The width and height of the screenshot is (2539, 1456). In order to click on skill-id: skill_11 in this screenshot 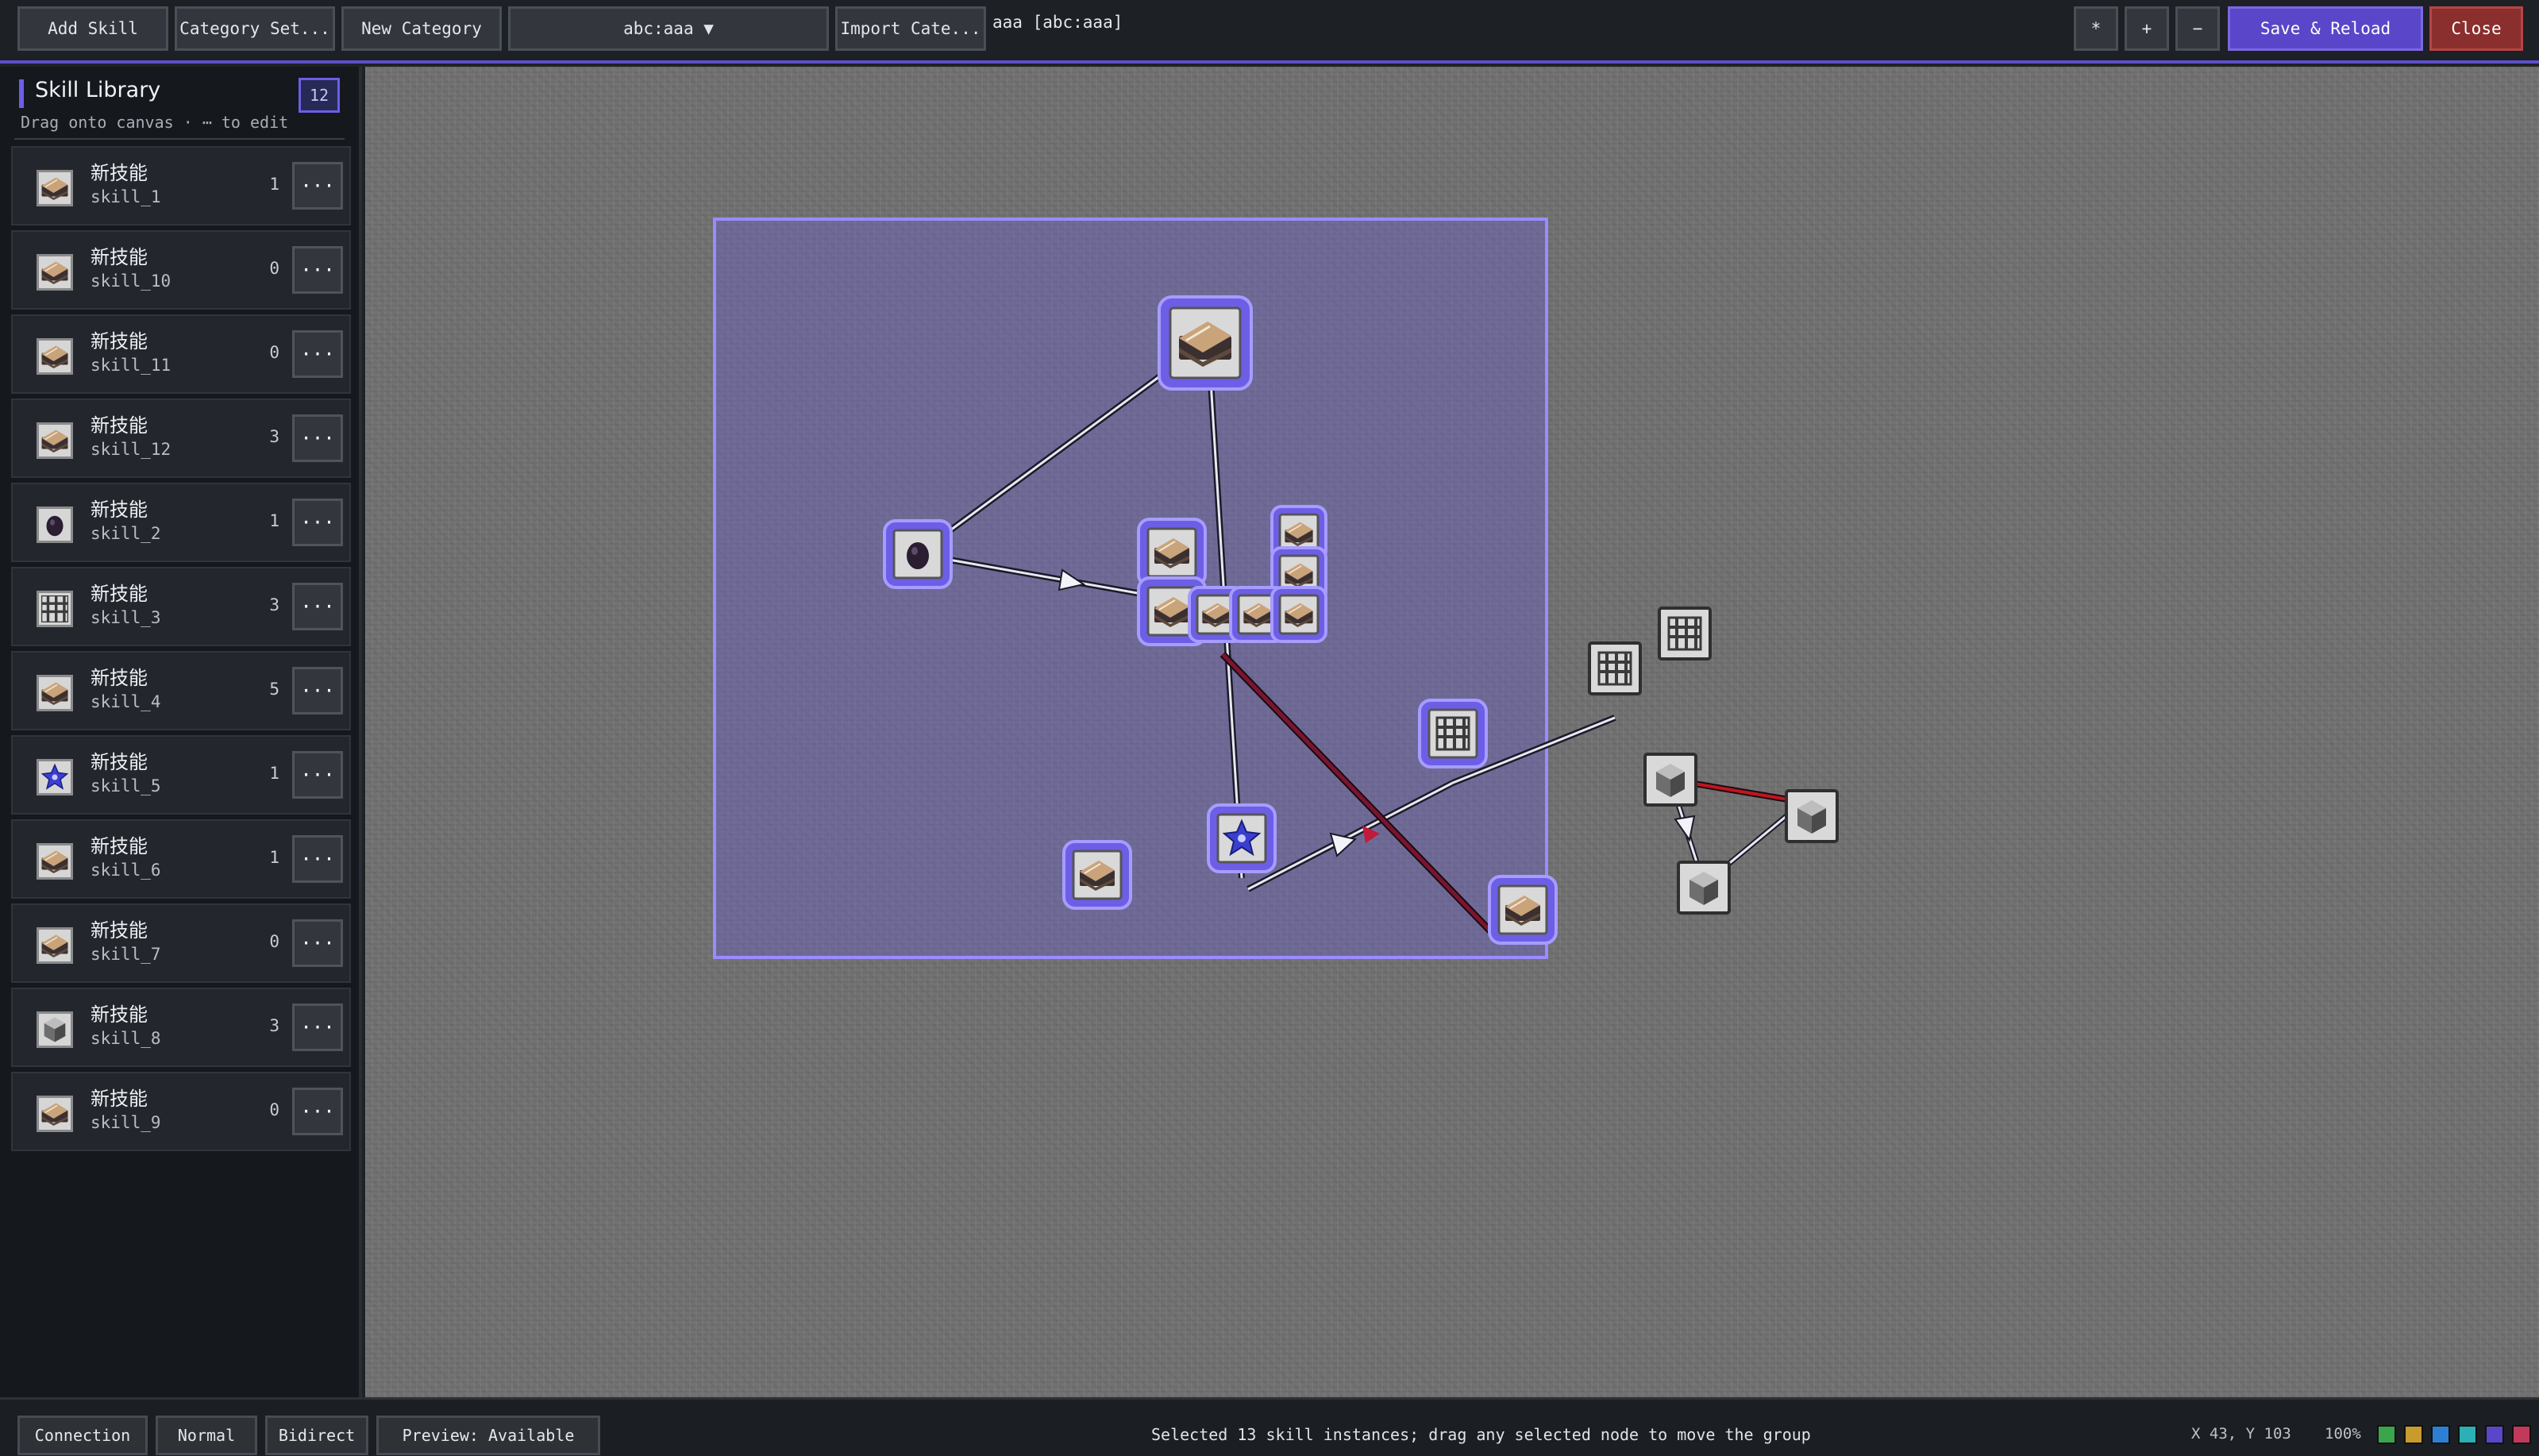, I will do `click(131, 365)`.